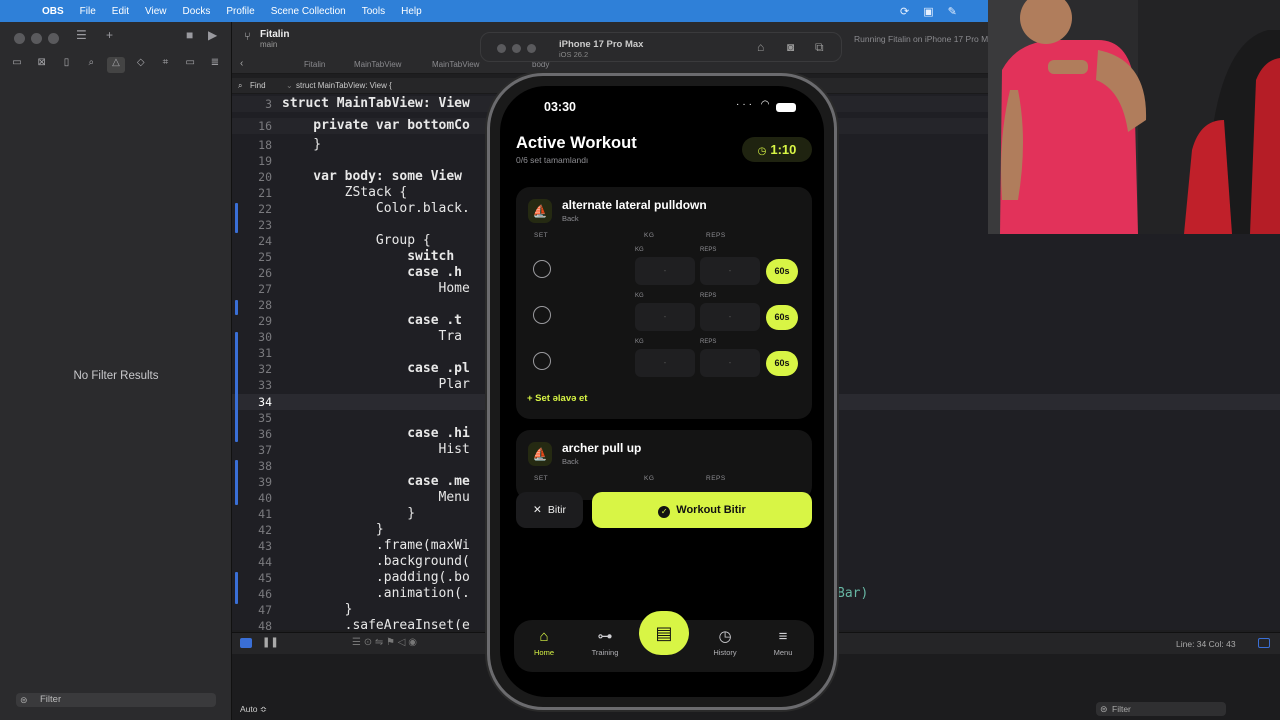 Image resolution: width=1280 pixels, height=720 pixels. I want to click on screenshot-icon: ◙, so click(790, 47).